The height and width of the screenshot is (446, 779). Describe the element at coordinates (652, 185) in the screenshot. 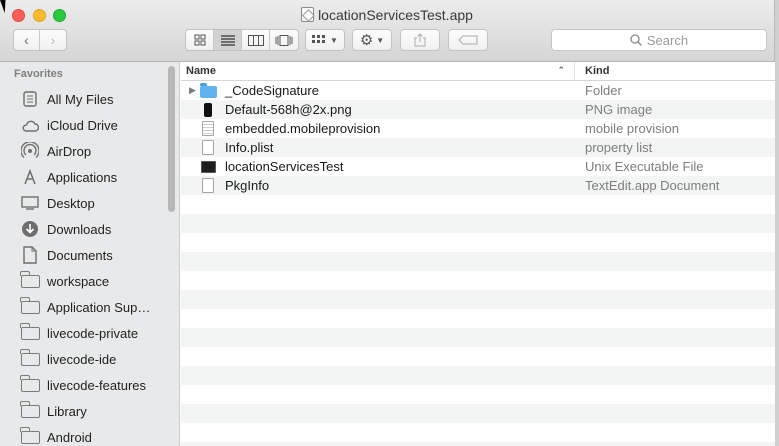

I see `file-kind: TextEdit.app Document` at that location.